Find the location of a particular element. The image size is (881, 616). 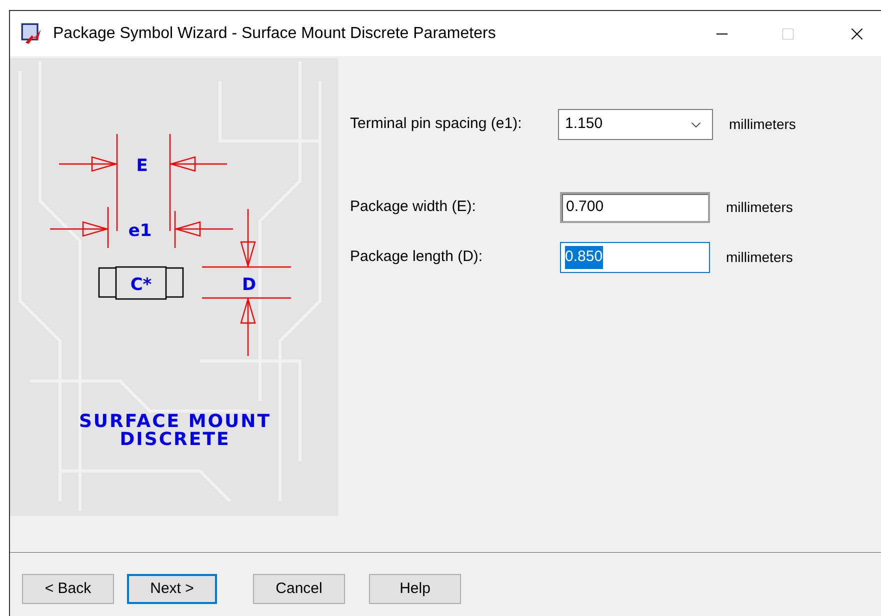

diagram-caption: DISCRETE is located at coordinates (175, 439).